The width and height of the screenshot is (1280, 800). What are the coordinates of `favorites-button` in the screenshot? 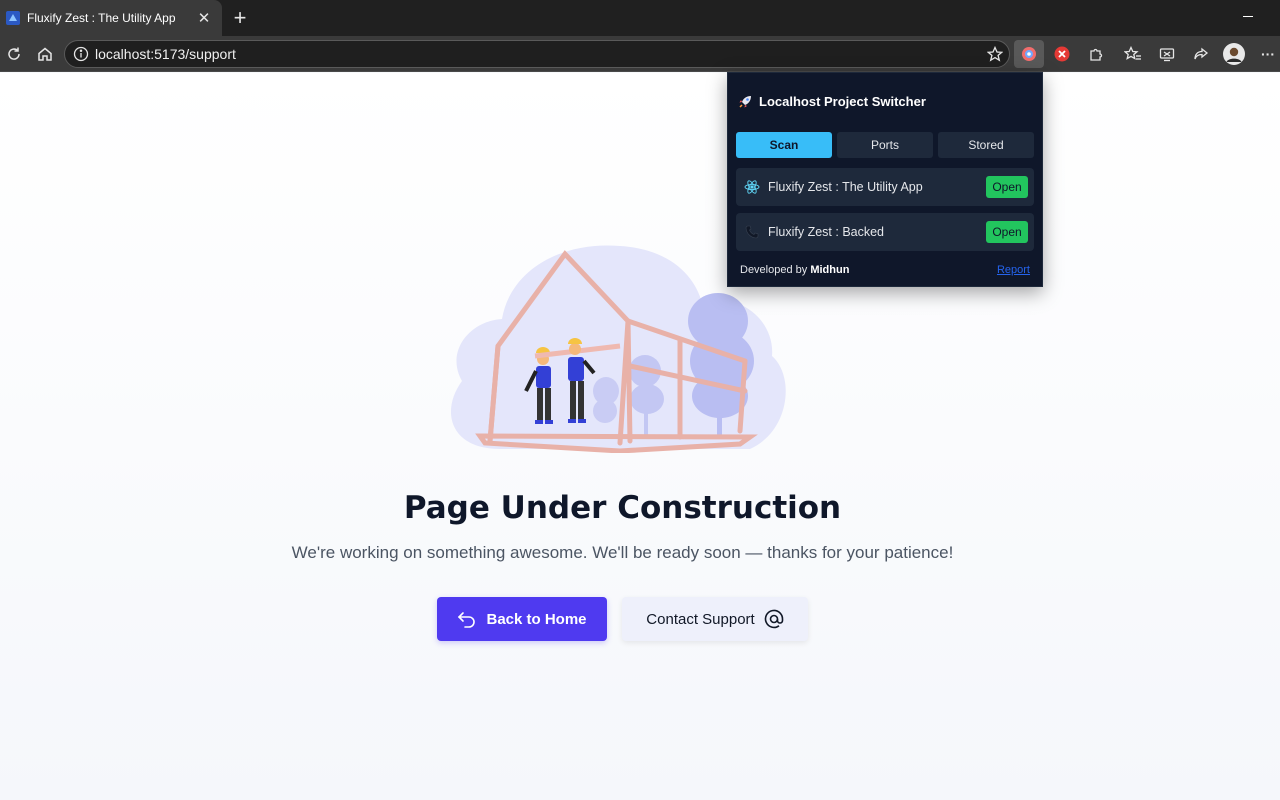 It's located at (1133, 54).